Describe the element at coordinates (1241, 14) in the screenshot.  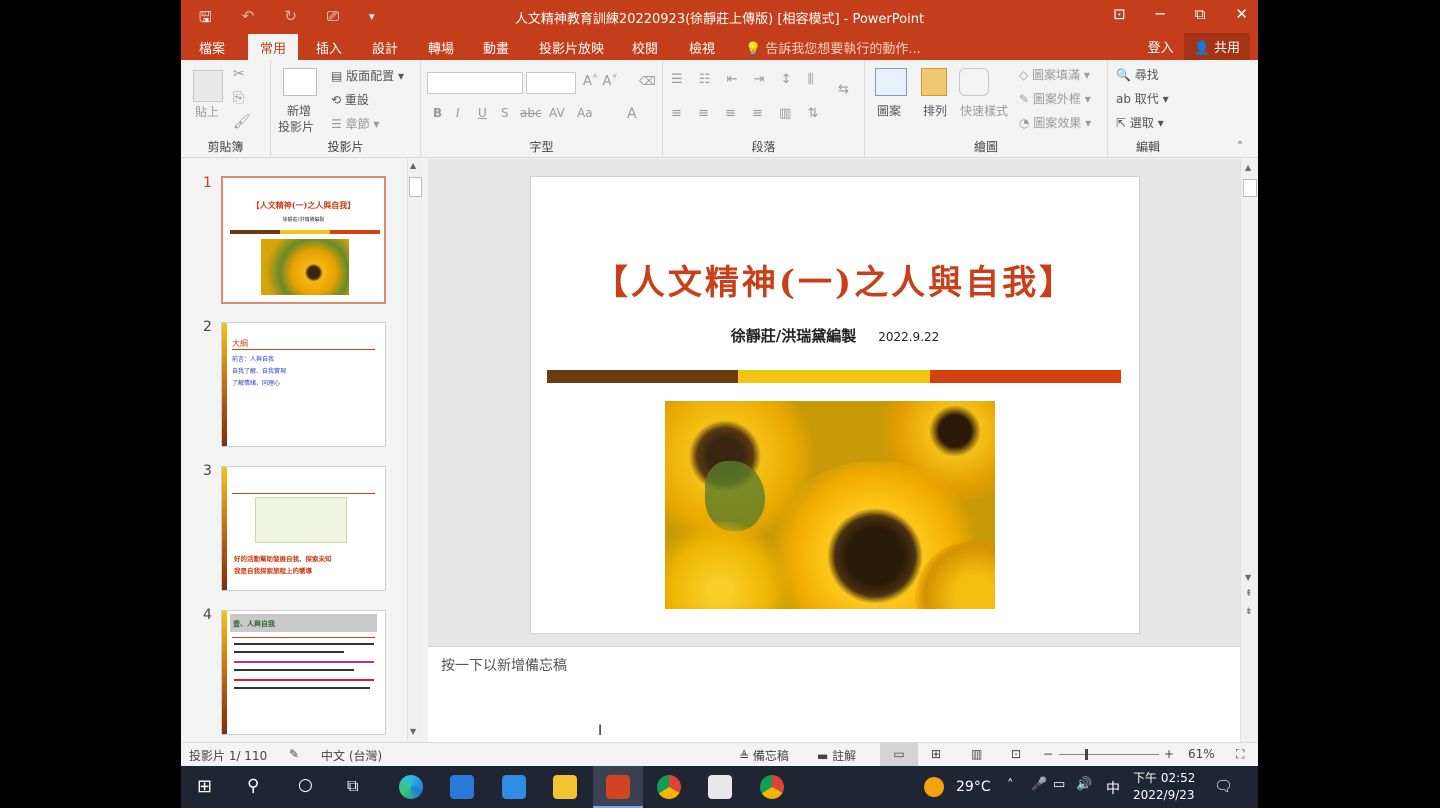
I see `close-button: ✕` at that location.